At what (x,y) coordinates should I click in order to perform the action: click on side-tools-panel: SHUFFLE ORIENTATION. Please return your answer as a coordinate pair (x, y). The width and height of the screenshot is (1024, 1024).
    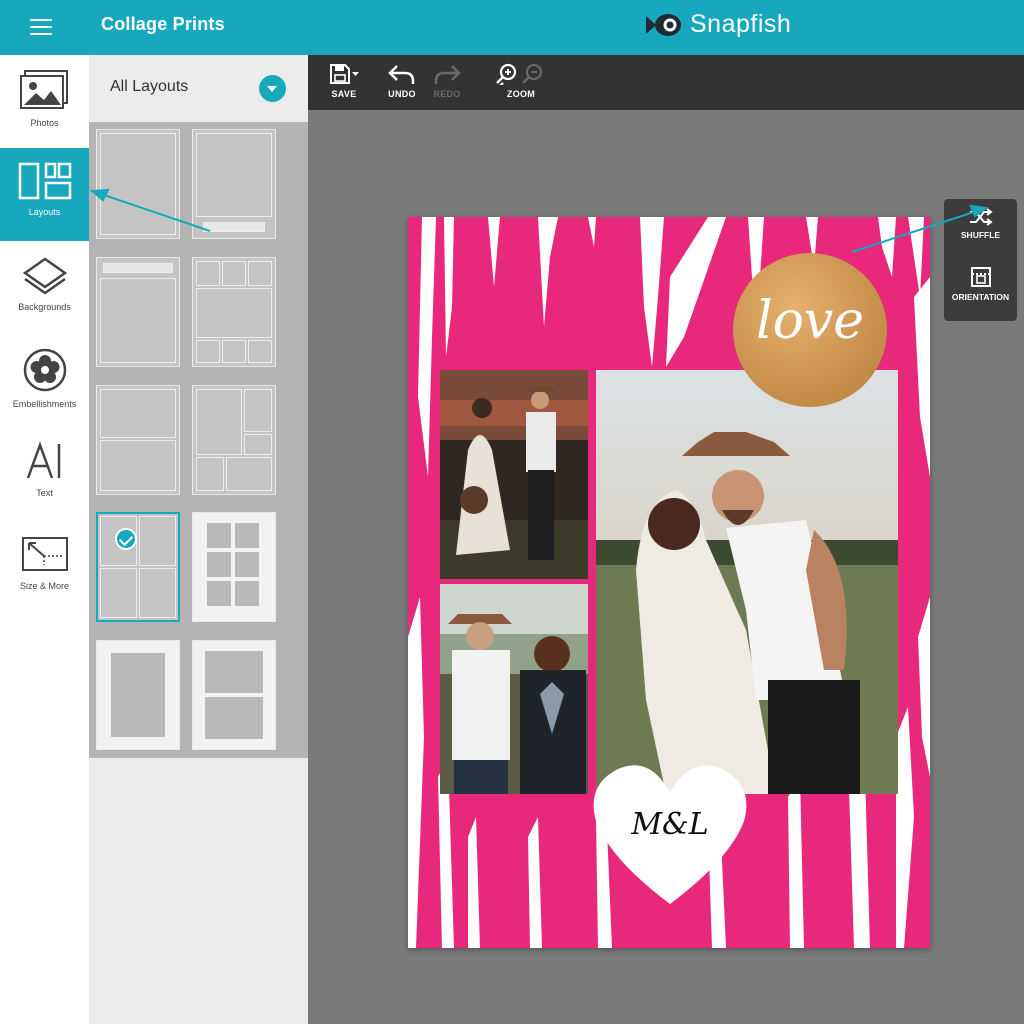
    Looking at the image, I should click on (980, 260).